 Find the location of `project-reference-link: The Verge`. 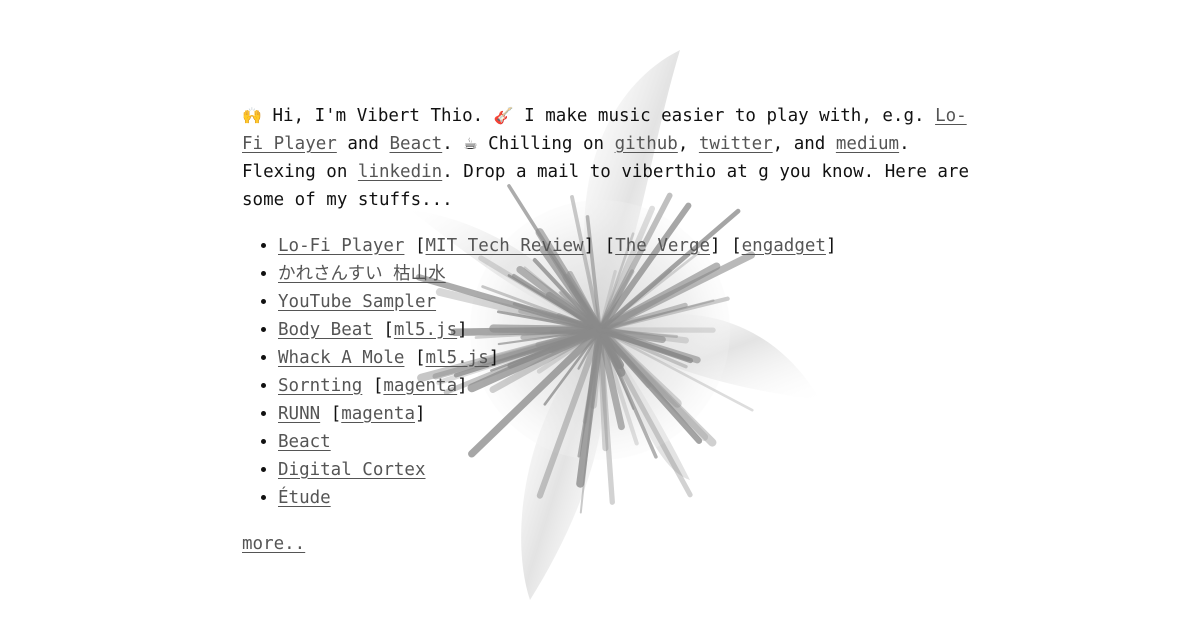

project-reference-link: The Verge is located at coordinates (662, 246).